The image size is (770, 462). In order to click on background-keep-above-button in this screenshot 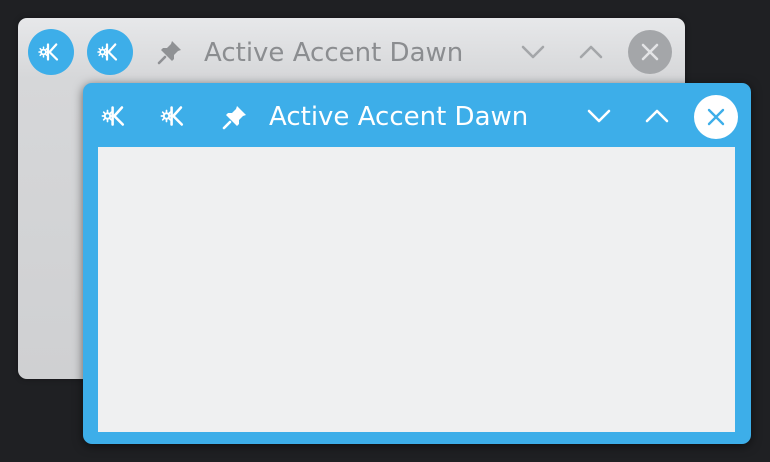, I will do `click(170, 52)`.